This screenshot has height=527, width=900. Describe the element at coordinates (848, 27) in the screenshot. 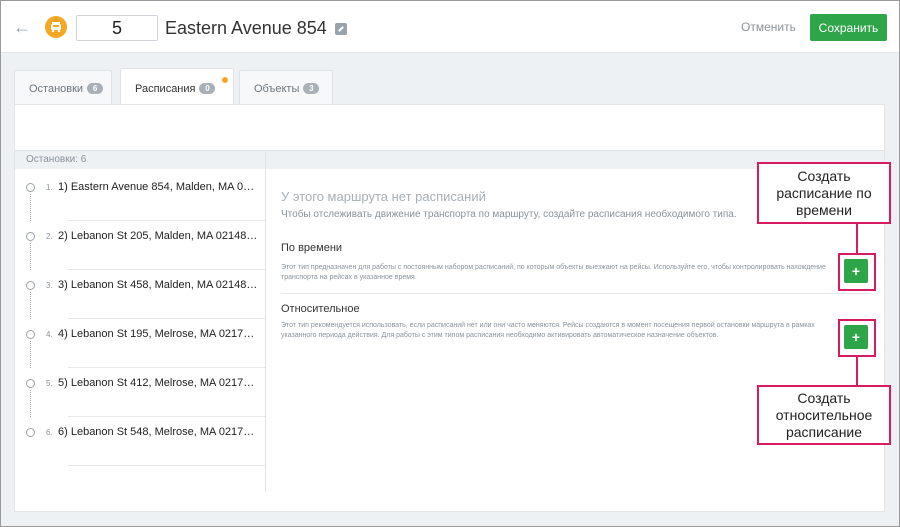

I see `save-button: Сохранить` at that location.